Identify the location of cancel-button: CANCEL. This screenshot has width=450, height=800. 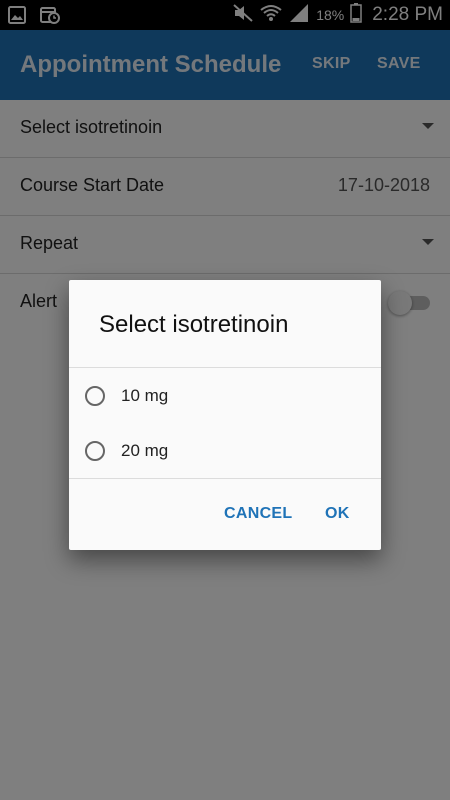
(258, 514).